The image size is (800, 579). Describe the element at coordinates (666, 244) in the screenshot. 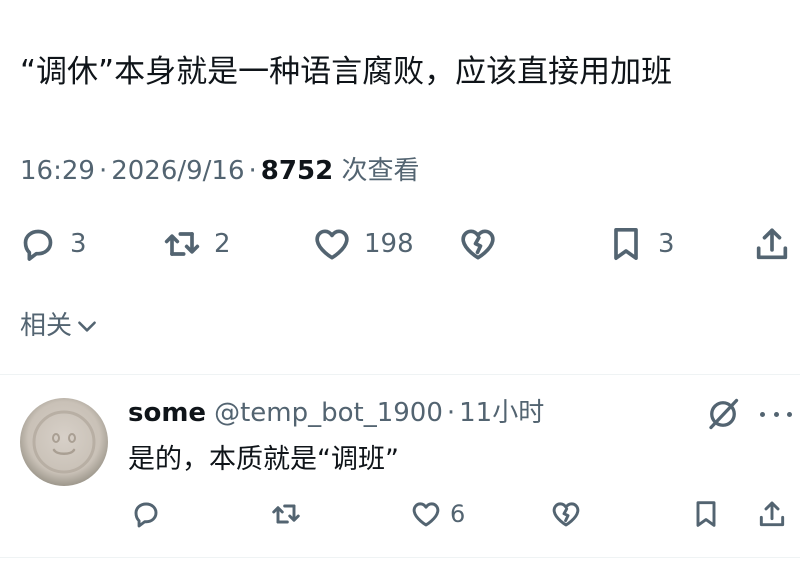

I see `bookmark-count: 3` at that location.